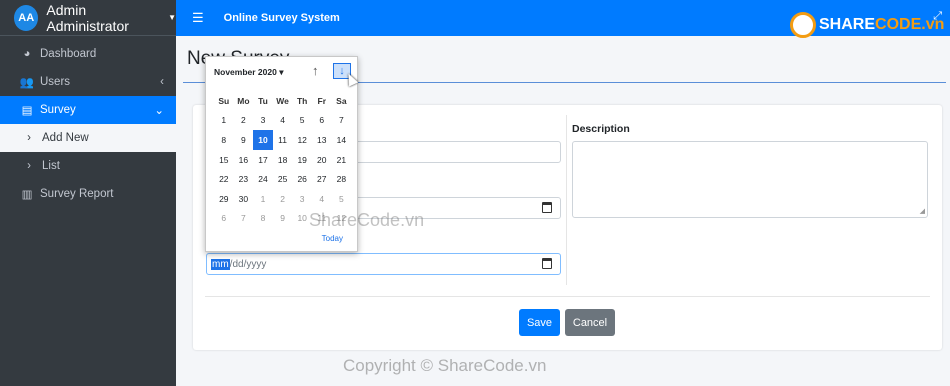 This screenshot has height=386, width=950. What do you see at coordinates (282, 100) in the screenshot?
I see `weekday-header: We` at bounding box center [282, 100].